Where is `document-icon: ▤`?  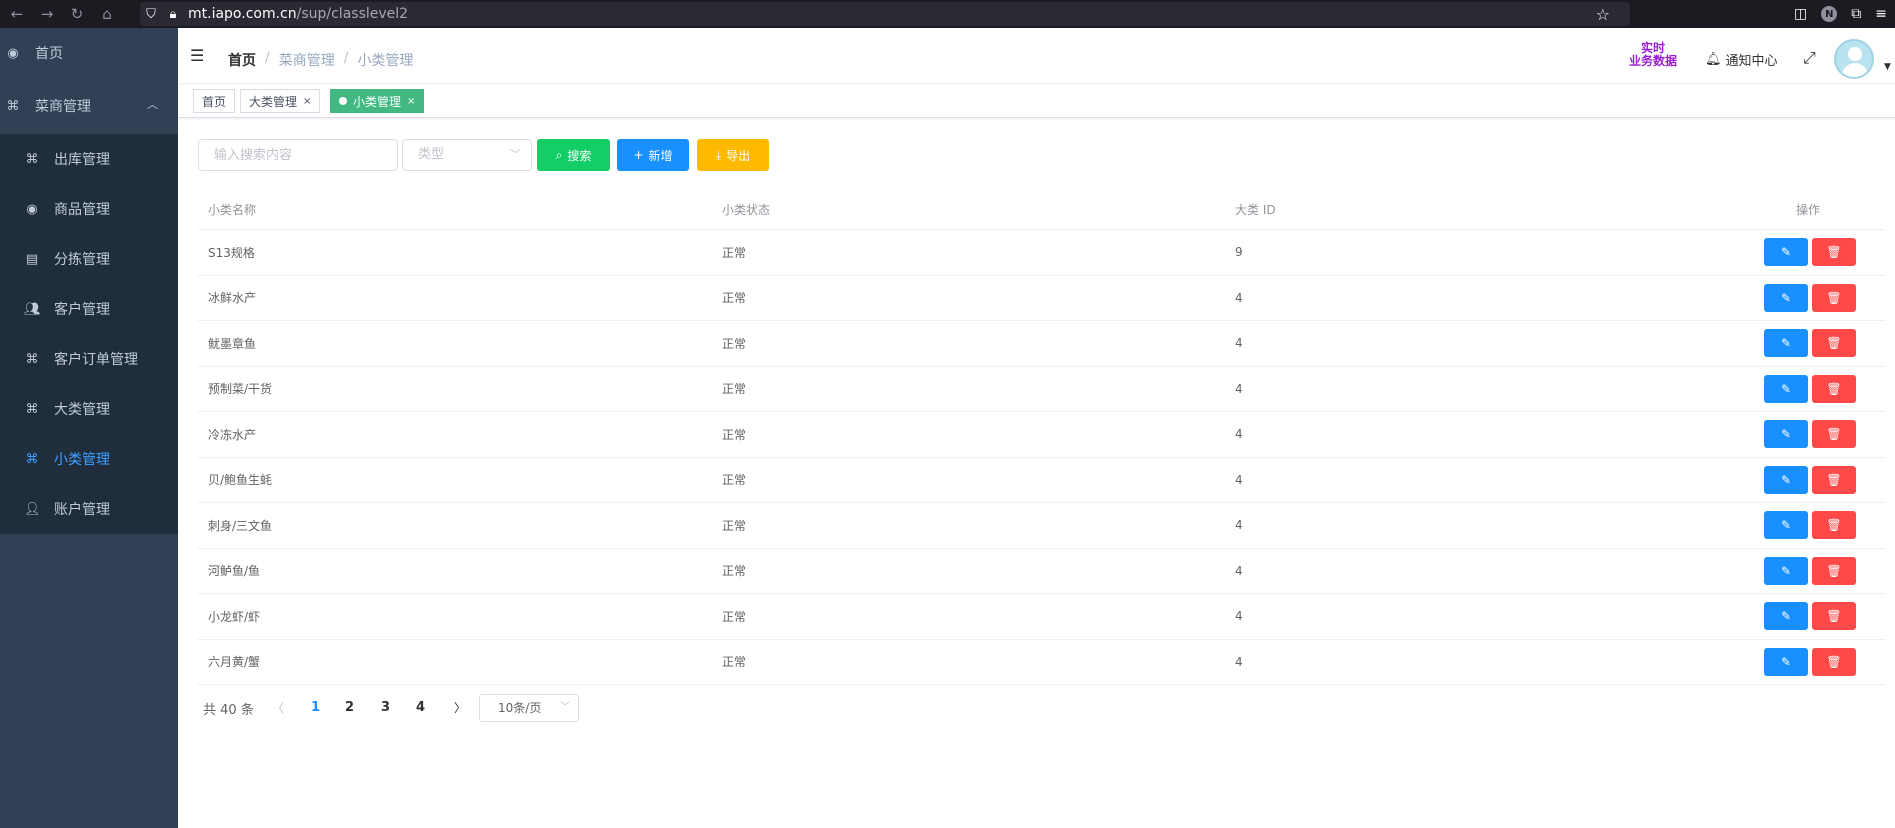 document-icon: ▤ is located at coordinates (32, 259).